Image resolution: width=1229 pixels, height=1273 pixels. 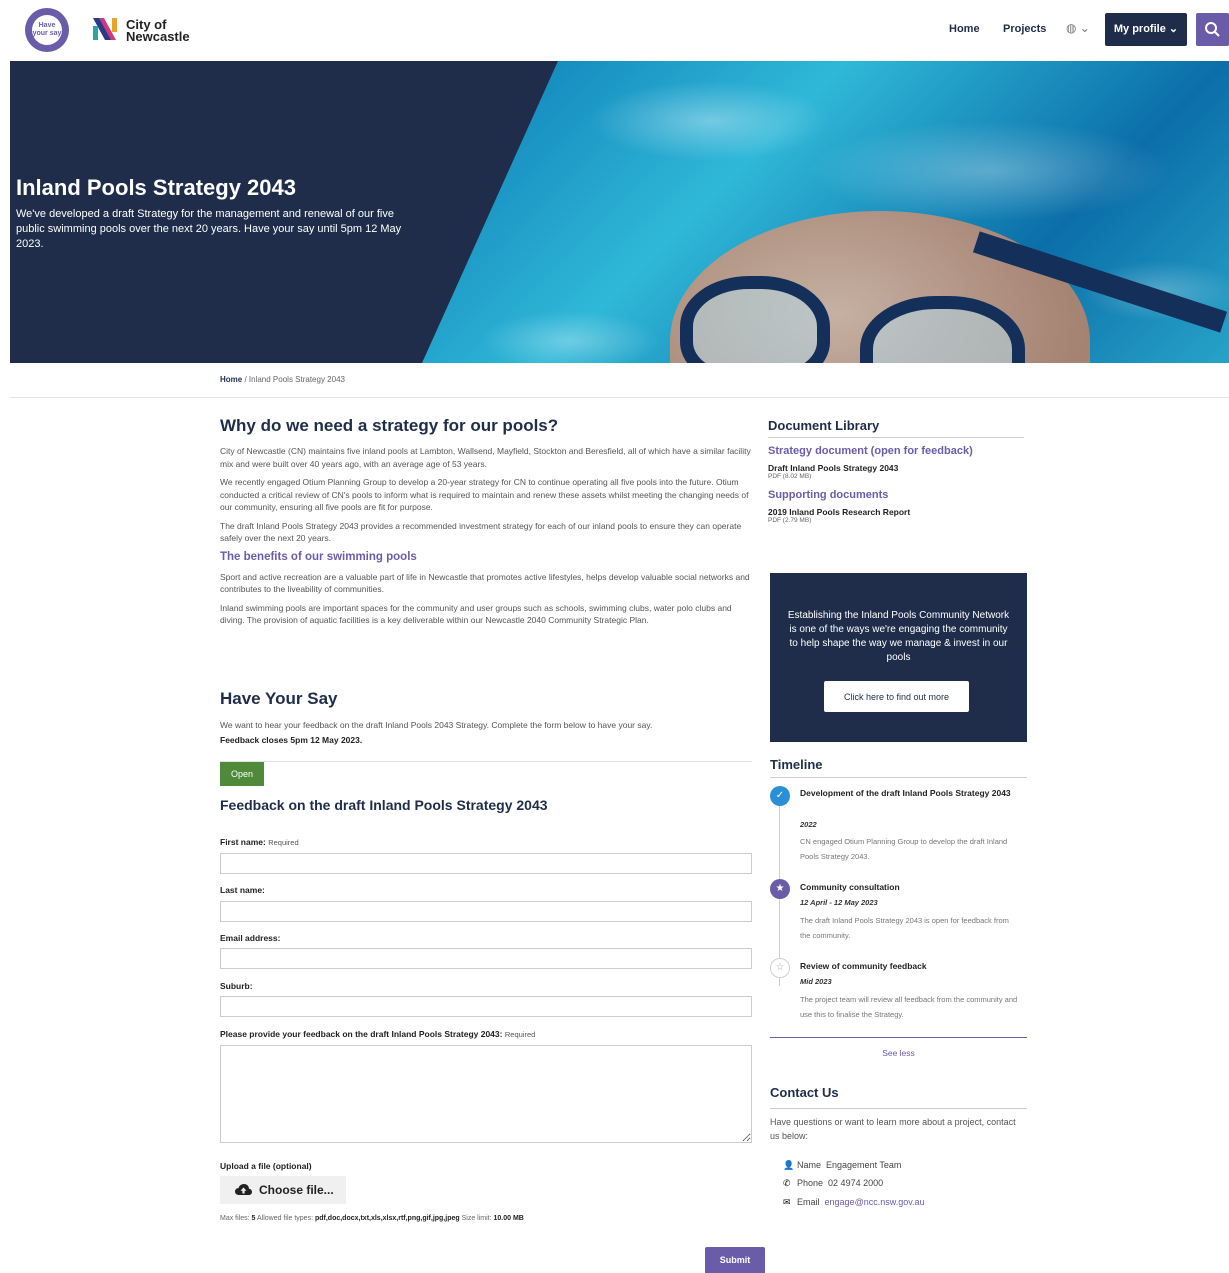 I want to click on max-files-label: Max files:, so click(x=235, y=1218).